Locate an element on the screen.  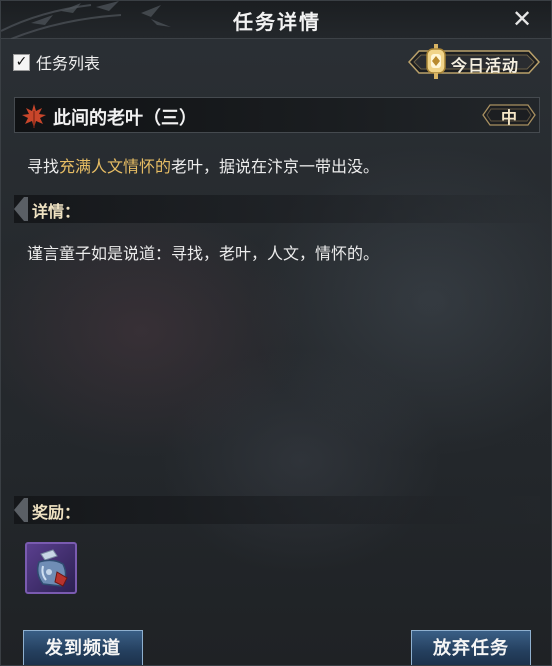
task-list-label: 任务列表 is located at coordinates (68, 63).